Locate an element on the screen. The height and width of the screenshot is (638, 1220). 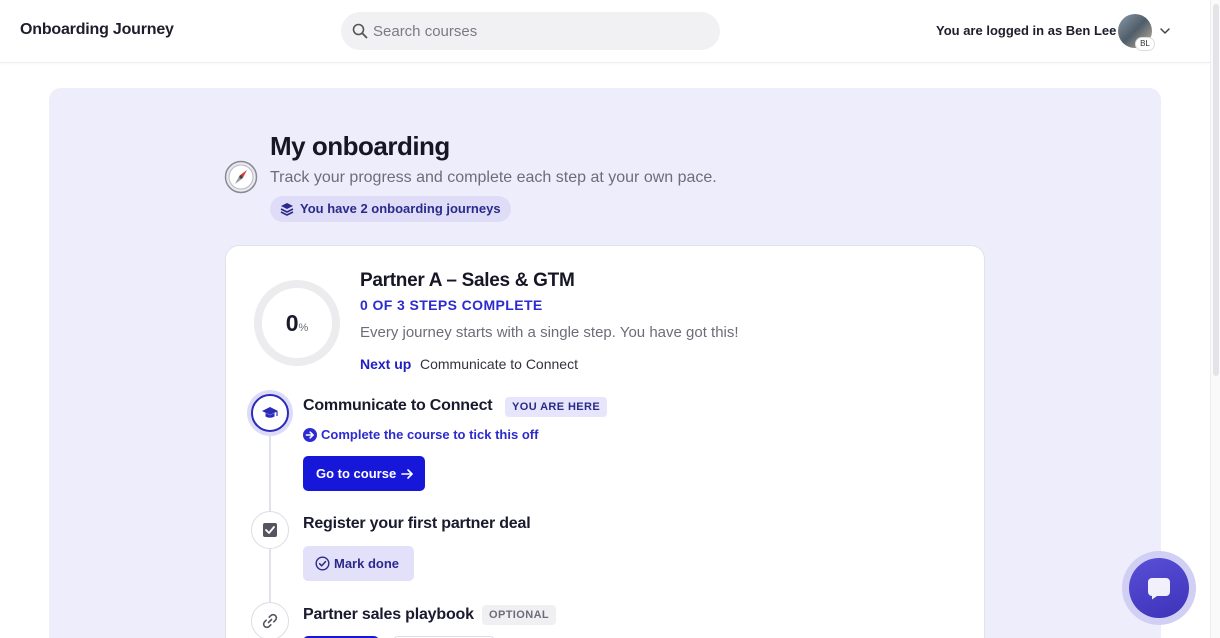
you-are-here-badge: YOU ARE HERE is located at coordinates (556, 407).